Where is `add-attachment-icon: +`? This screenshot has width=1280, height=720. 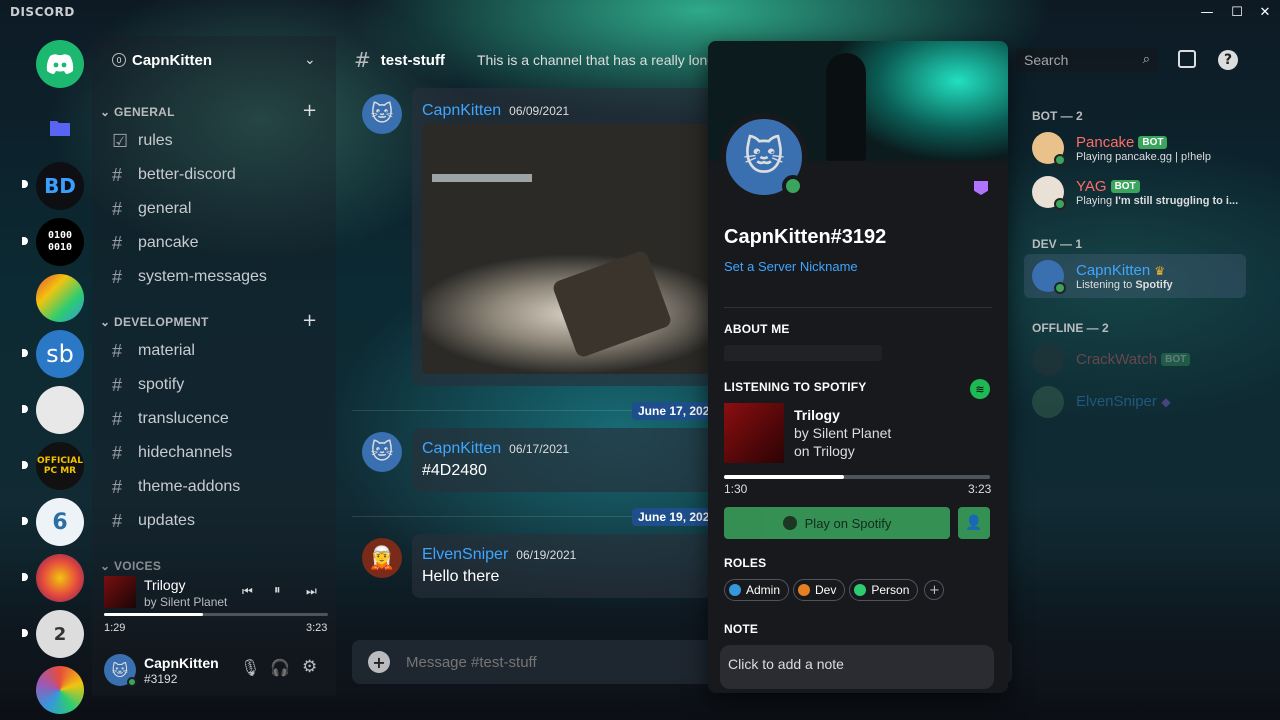 add-attachment-icon: + is located at coordinates (379, 662).